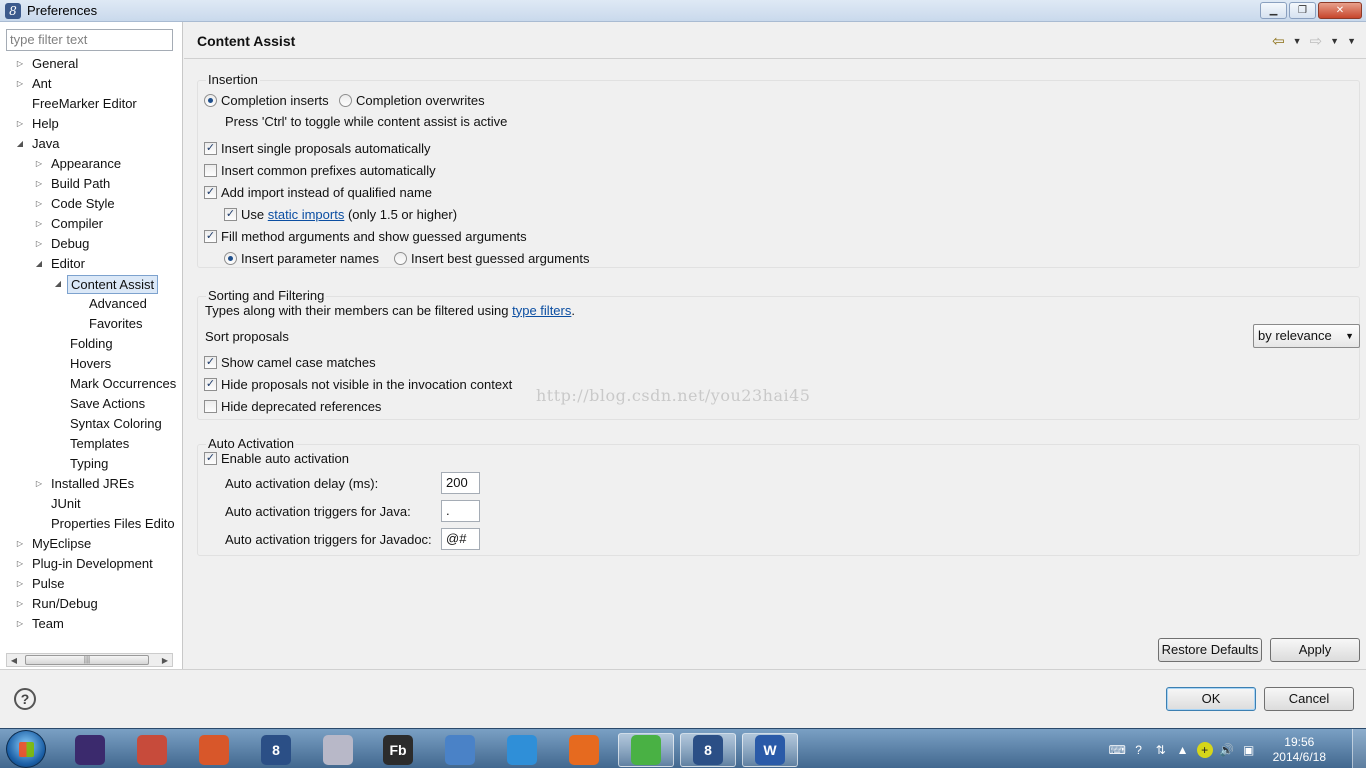 This screenshot has width=1366, height=768. What do you see at coordinates (60, 264) in the screenshot?
I see `tree-item: ◢ Editor` at bounding box center [60, 264].